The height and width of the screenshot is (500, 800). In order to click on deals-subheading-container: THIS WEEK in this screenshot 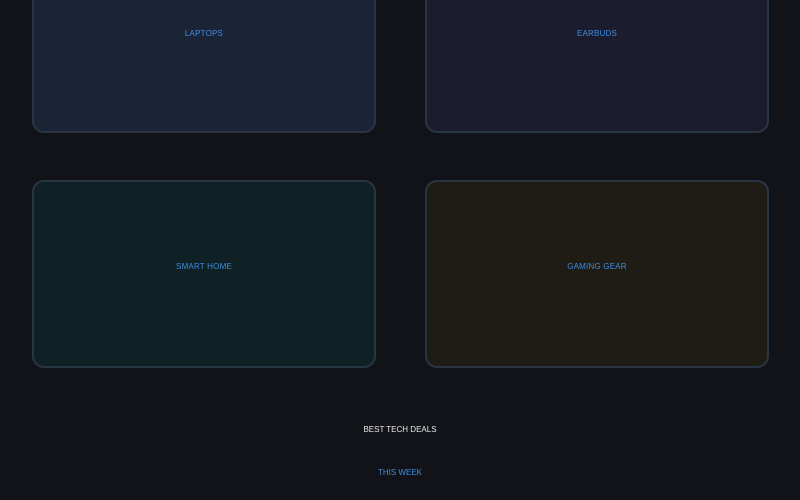, I will do `click(400, 472)`.